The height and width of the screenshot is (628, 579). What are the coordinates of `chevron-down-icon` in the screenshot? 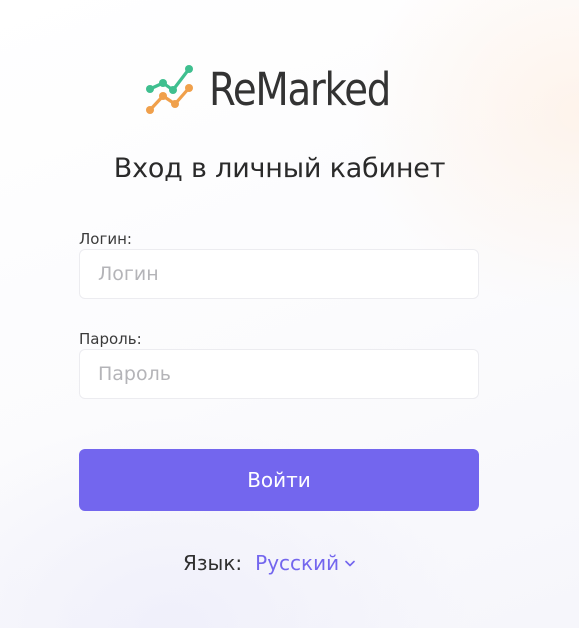 It's located at (350, 563).